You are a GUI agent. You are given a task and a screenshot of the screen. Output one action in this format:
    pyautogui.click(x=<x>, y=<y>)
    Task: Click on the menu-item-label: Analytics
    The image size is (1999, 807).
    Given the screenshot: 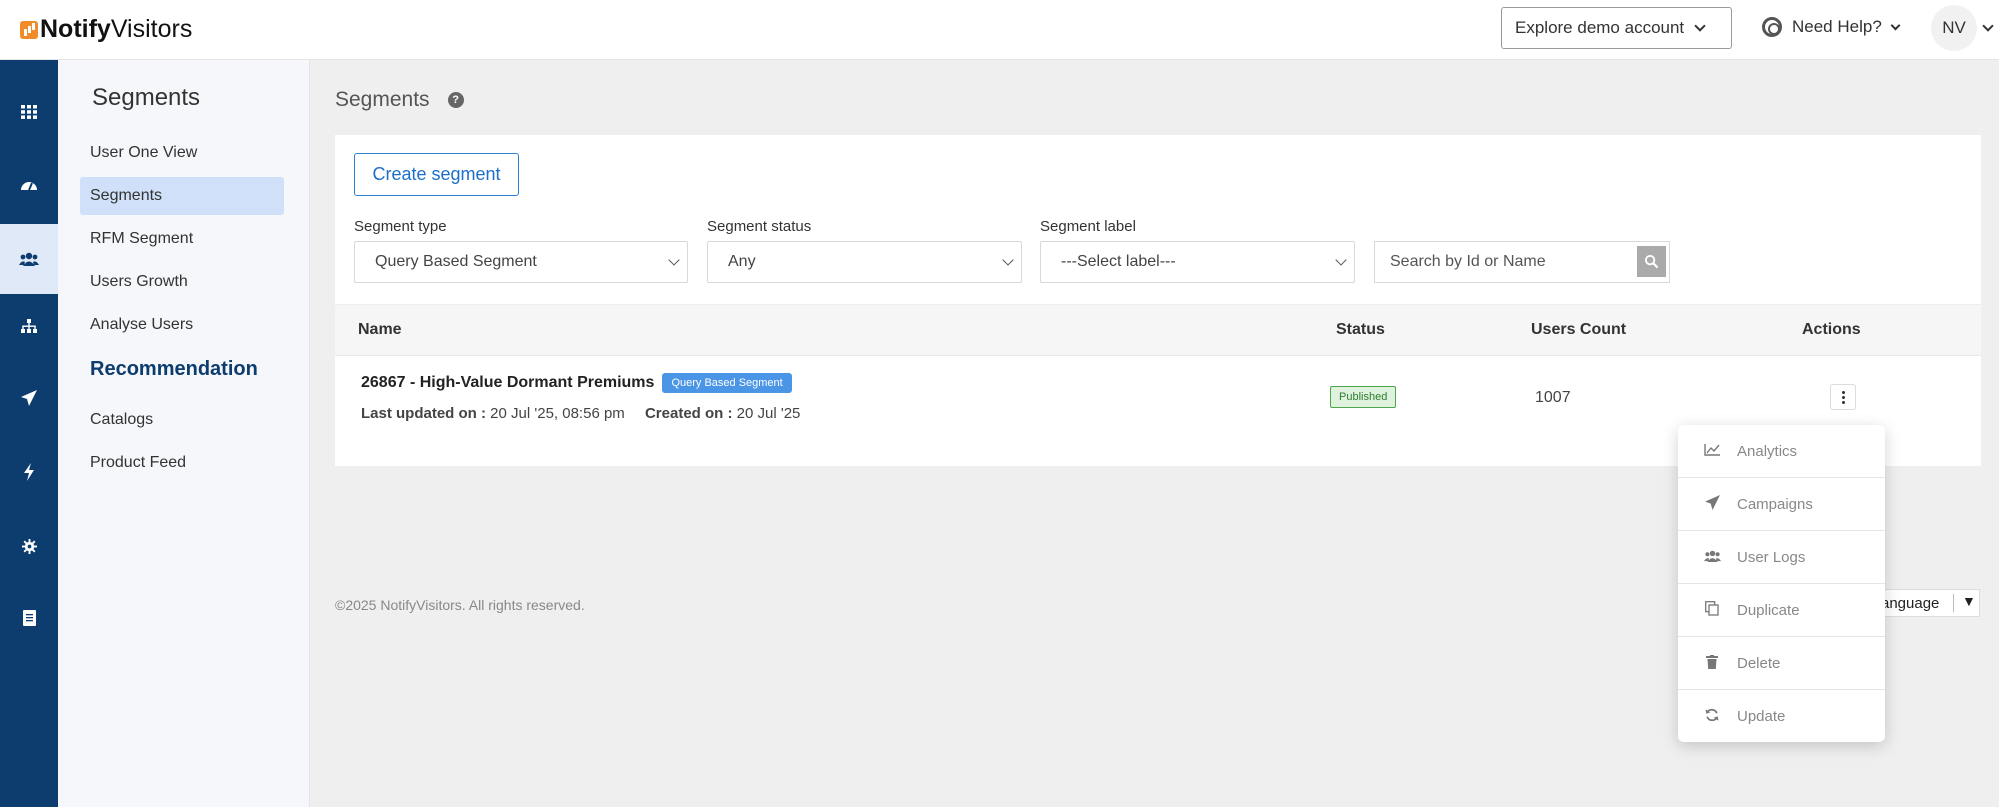 What is the action you would take?
    pyautogui.click(x=1767, y=451)
    